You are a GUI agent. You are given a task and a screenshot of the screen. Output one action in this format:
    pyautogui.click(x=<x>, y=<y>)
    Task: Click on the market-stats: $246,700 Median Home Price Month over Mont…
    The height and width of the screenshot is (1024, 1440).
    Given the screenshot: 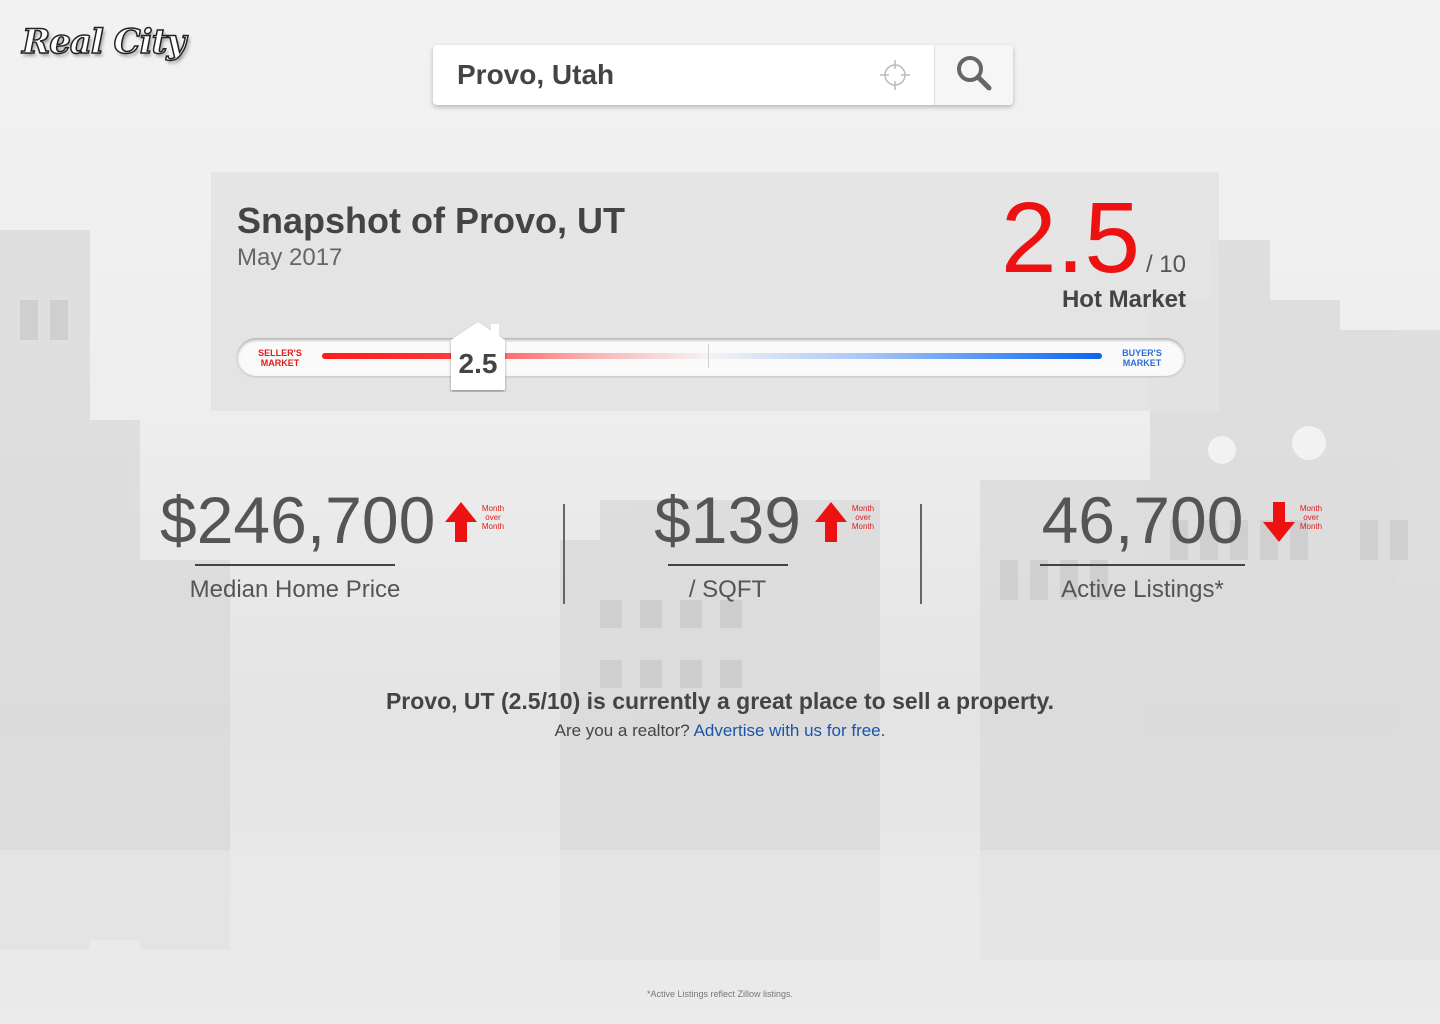 What is the action you would take?
    pyautogui.click(x=720, y=550)
    